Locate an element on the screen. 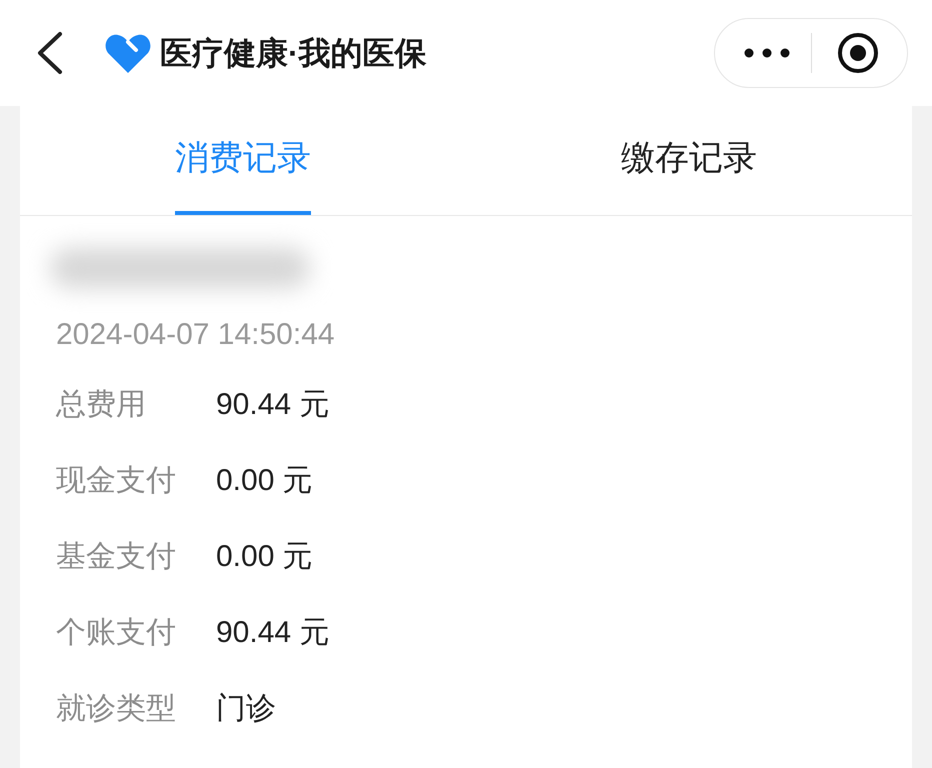 This screenshot has height=768, width=932. tab: 消费记录 is located at coordinates (243, 160).